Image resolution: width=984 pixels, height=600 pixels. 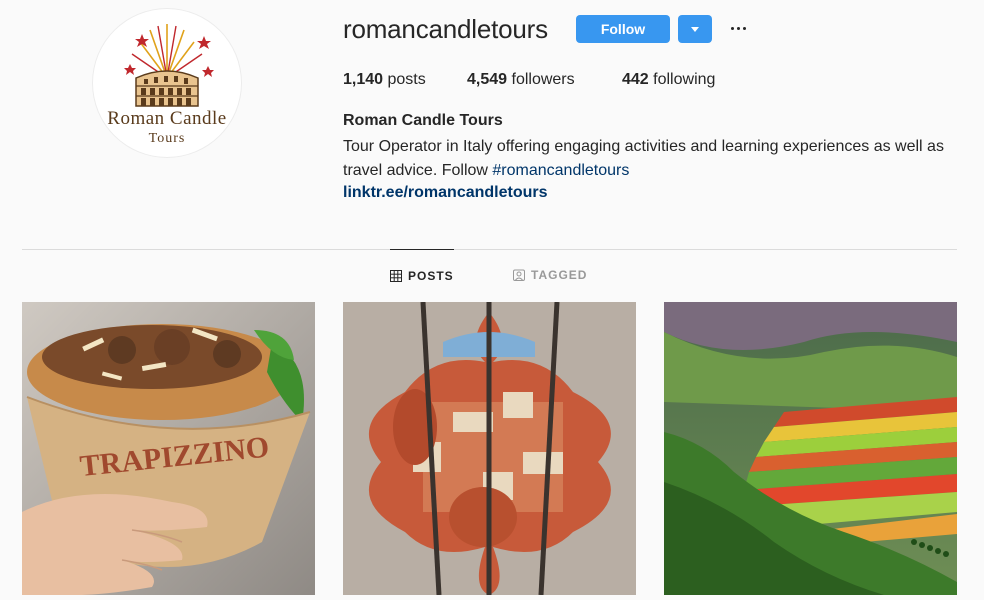 I want to click on logo-text-line1: Roman Candle, so click(x=167, y=118).